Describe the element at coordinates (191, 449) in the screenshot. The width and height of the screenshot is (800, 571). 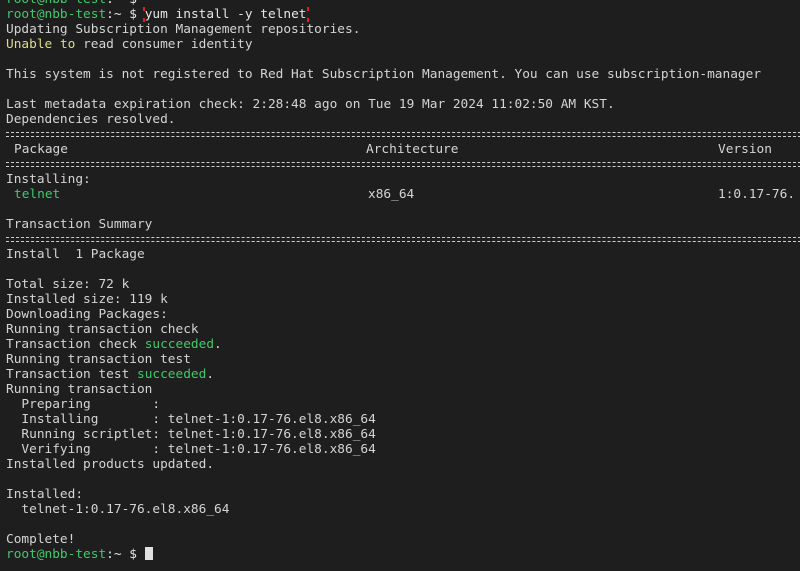
I see `output-verifying-step: Verifying : telnet-1:0.17-76.el8.x86_64` at that location.